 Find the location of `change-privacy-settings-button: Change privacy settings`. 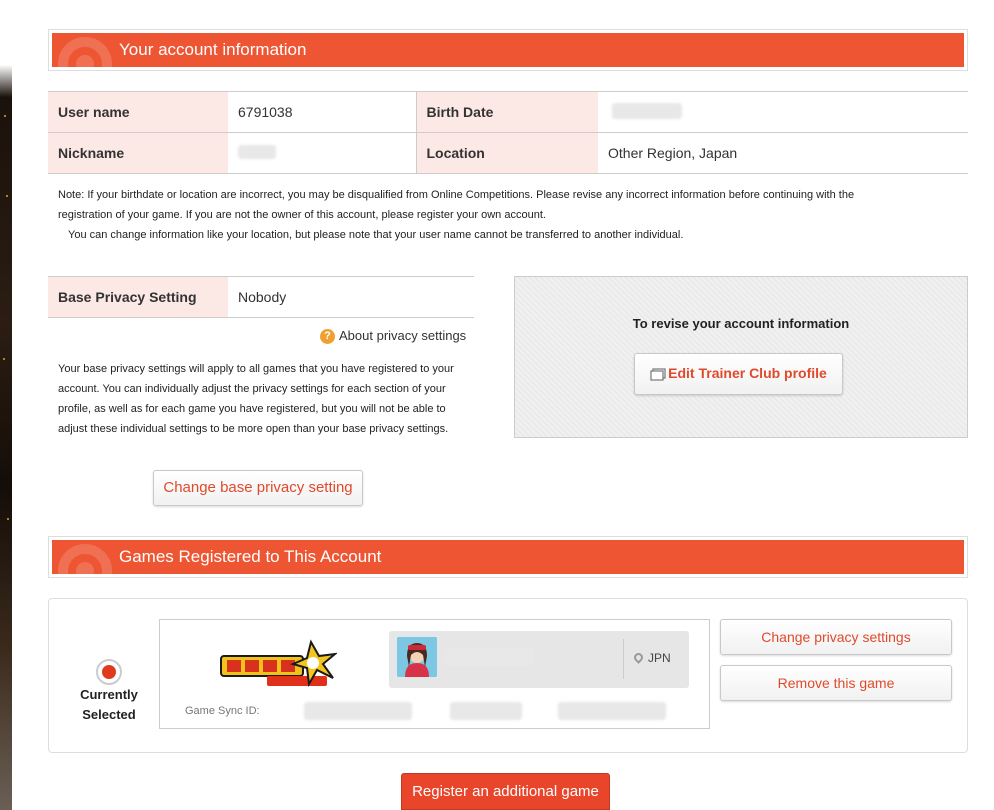

change-privacy-settings-button: Change privacy settings is located at coordinates (836, 637).